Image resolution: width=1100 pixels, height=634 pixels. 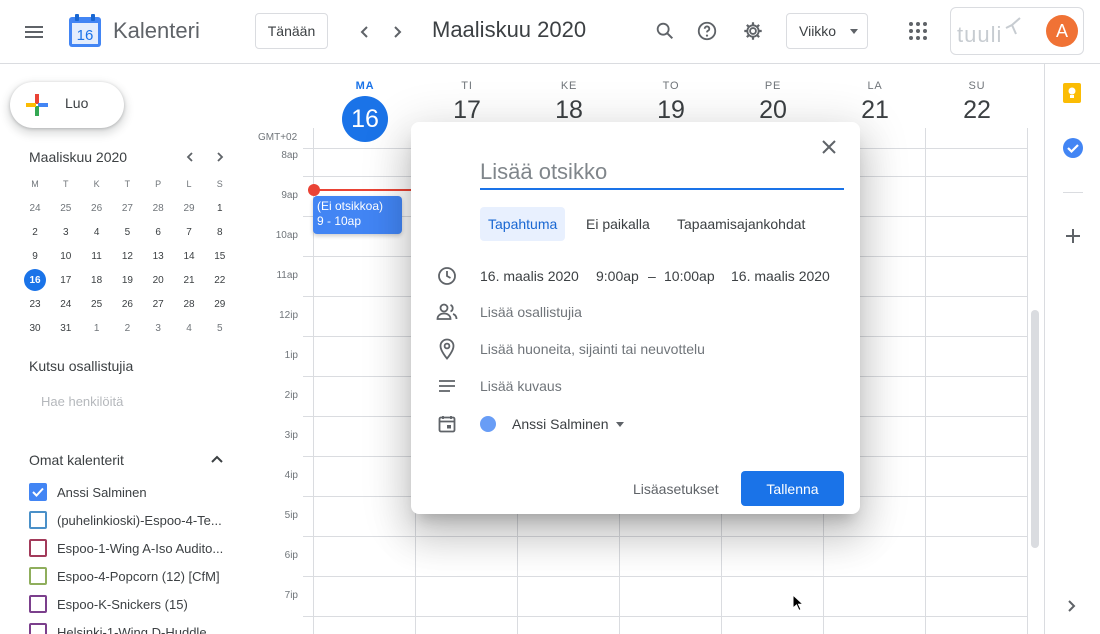 I want to click on add-addon-plus-icon, so click(x=1073, y=236).